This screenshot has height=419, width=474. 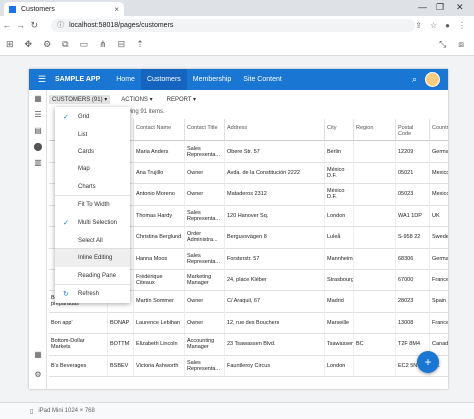 What do you see at coordinates (413, 258) in the screenshot?
I see `table-cell: 68306` at bounding box center [413, 258].